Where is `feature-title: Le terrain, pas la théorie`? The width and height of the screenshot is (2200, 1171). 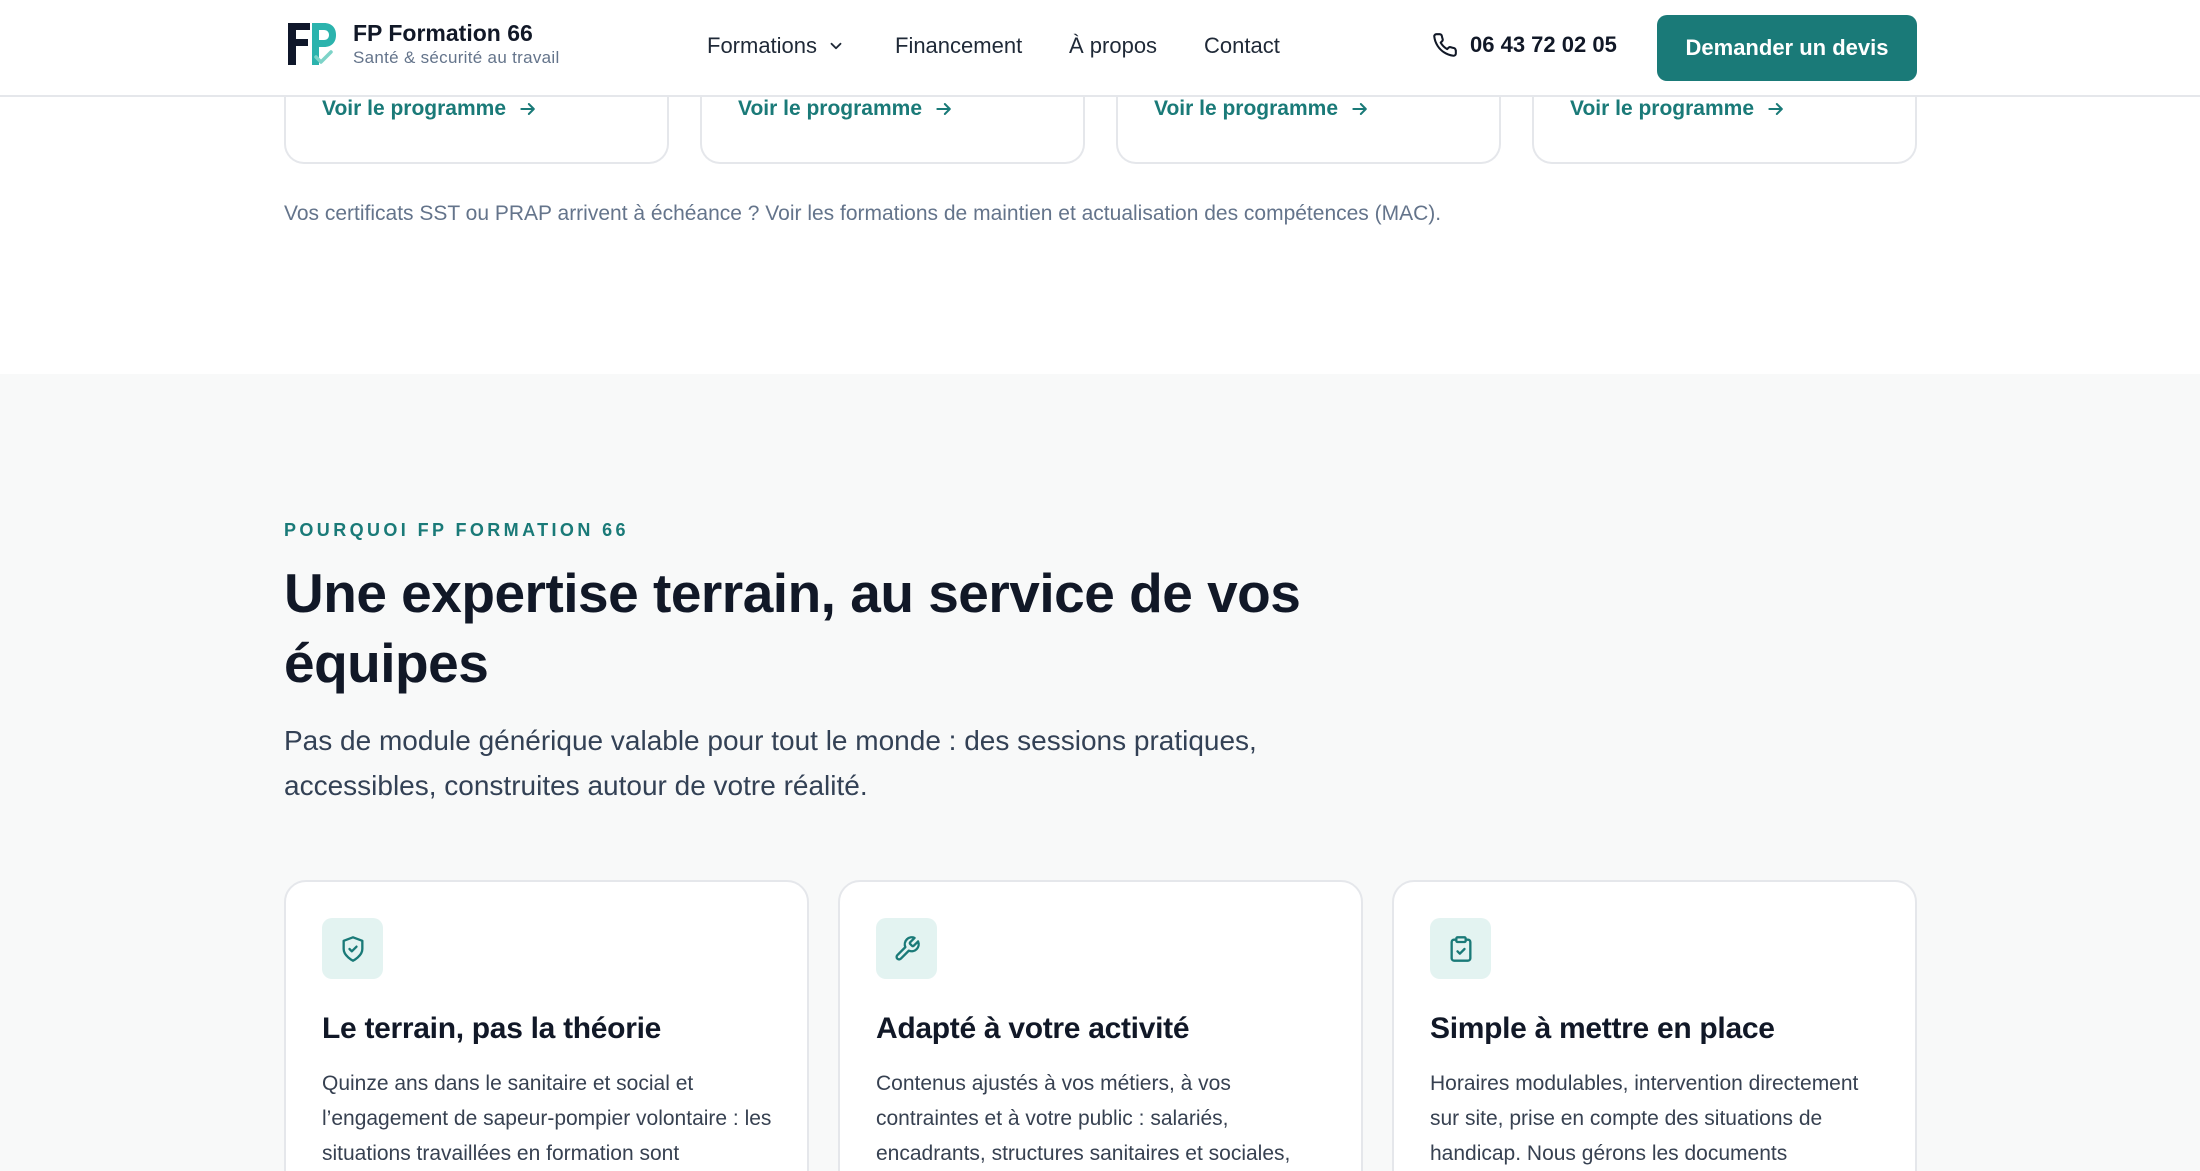
feature-title: Le terrain, pas la théorie is located at coordinates (491, 1028).